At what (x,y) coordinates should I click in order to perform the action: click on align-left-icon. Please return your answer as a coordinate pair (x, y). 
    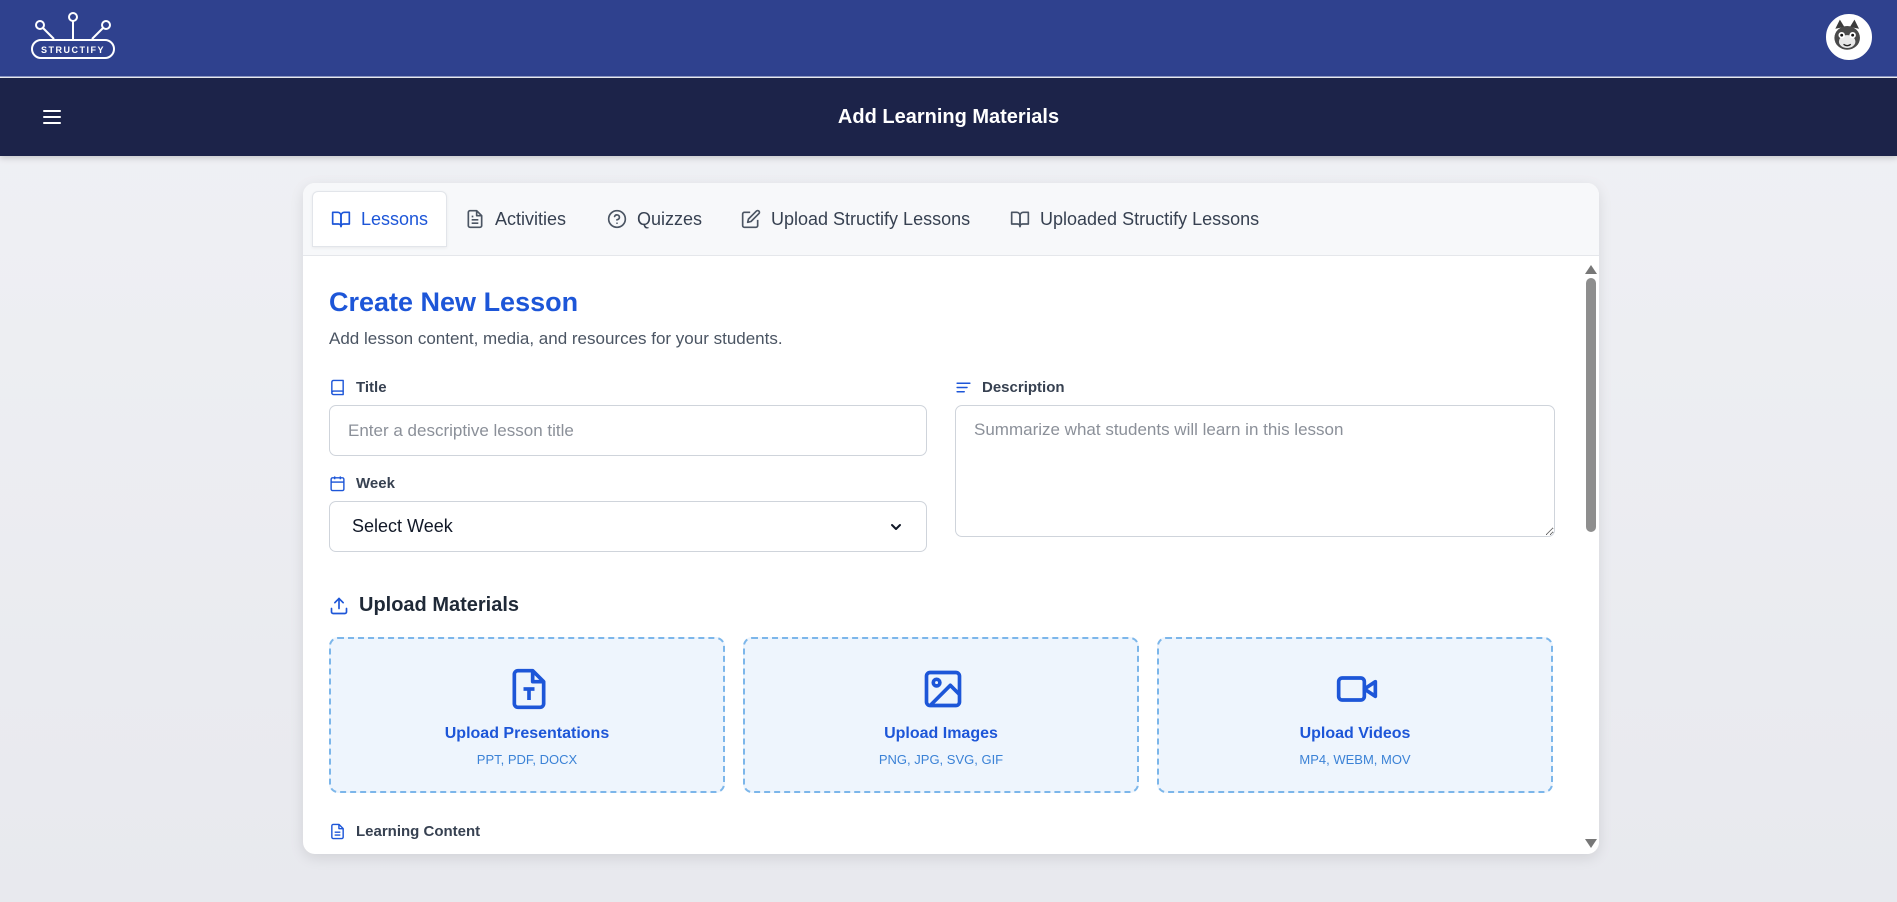
    Looking at the image, I should click on (963, 387).